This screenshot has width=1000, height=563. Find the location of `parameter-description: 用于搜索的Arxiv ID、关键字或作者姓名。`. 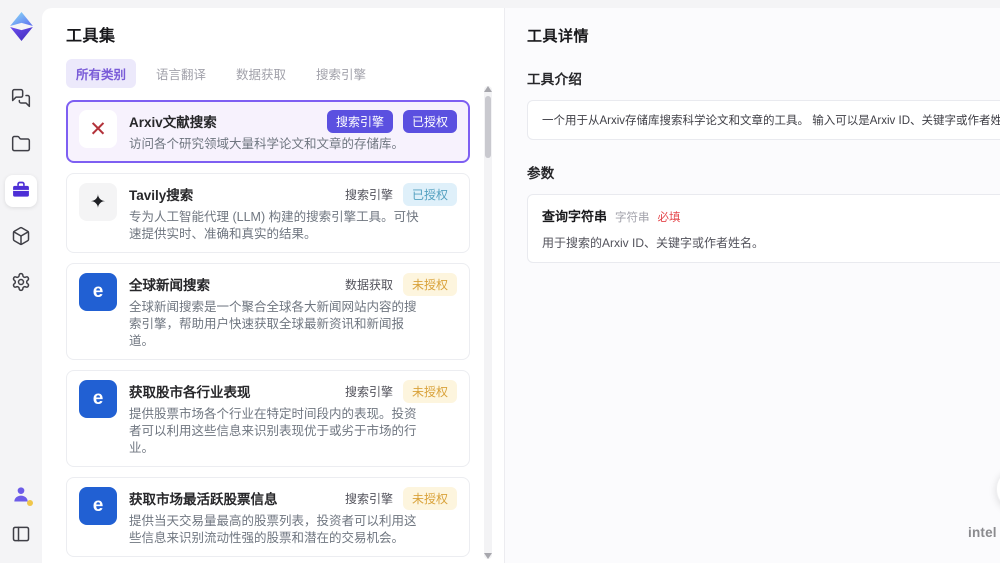

parameter-description: 用于搜索的Arxiv ID、关键字或作者姓名。 is located at coordinates (653, 243).